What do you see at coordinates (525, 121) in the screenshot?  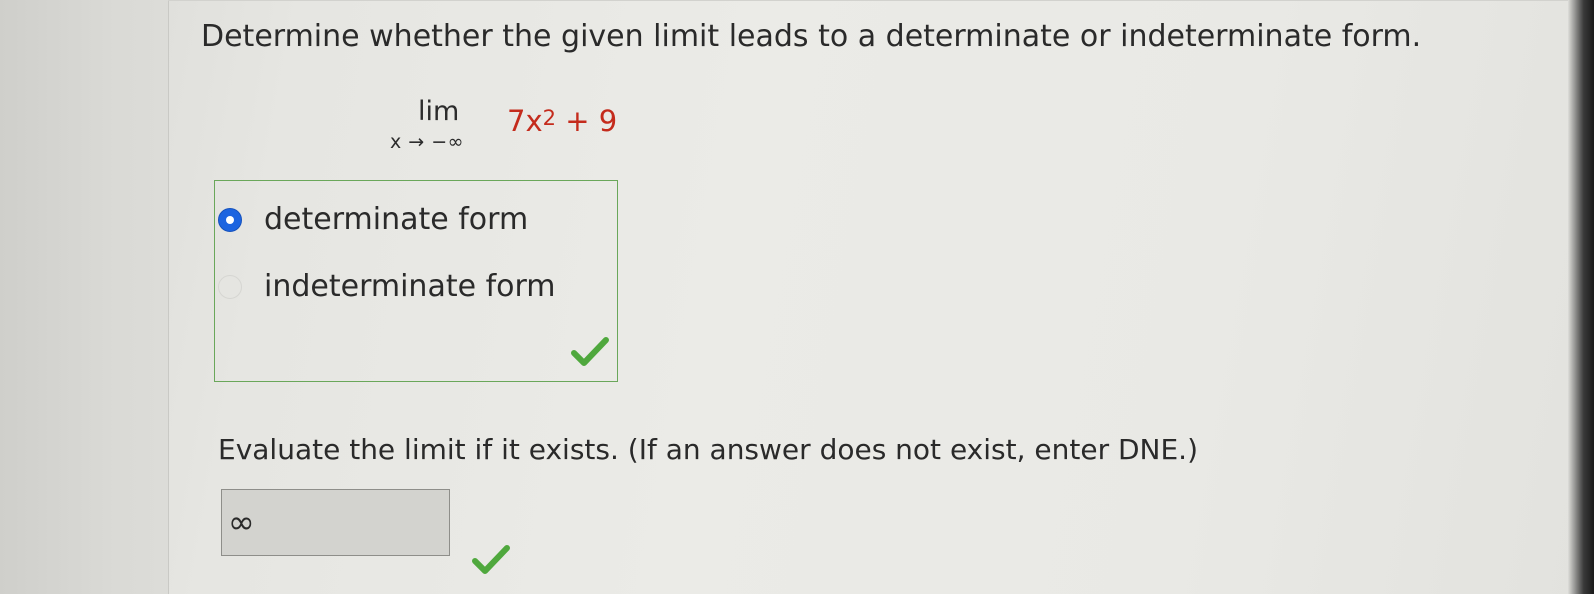 I see `function-base: 7x` at bounding box center [525, 121].